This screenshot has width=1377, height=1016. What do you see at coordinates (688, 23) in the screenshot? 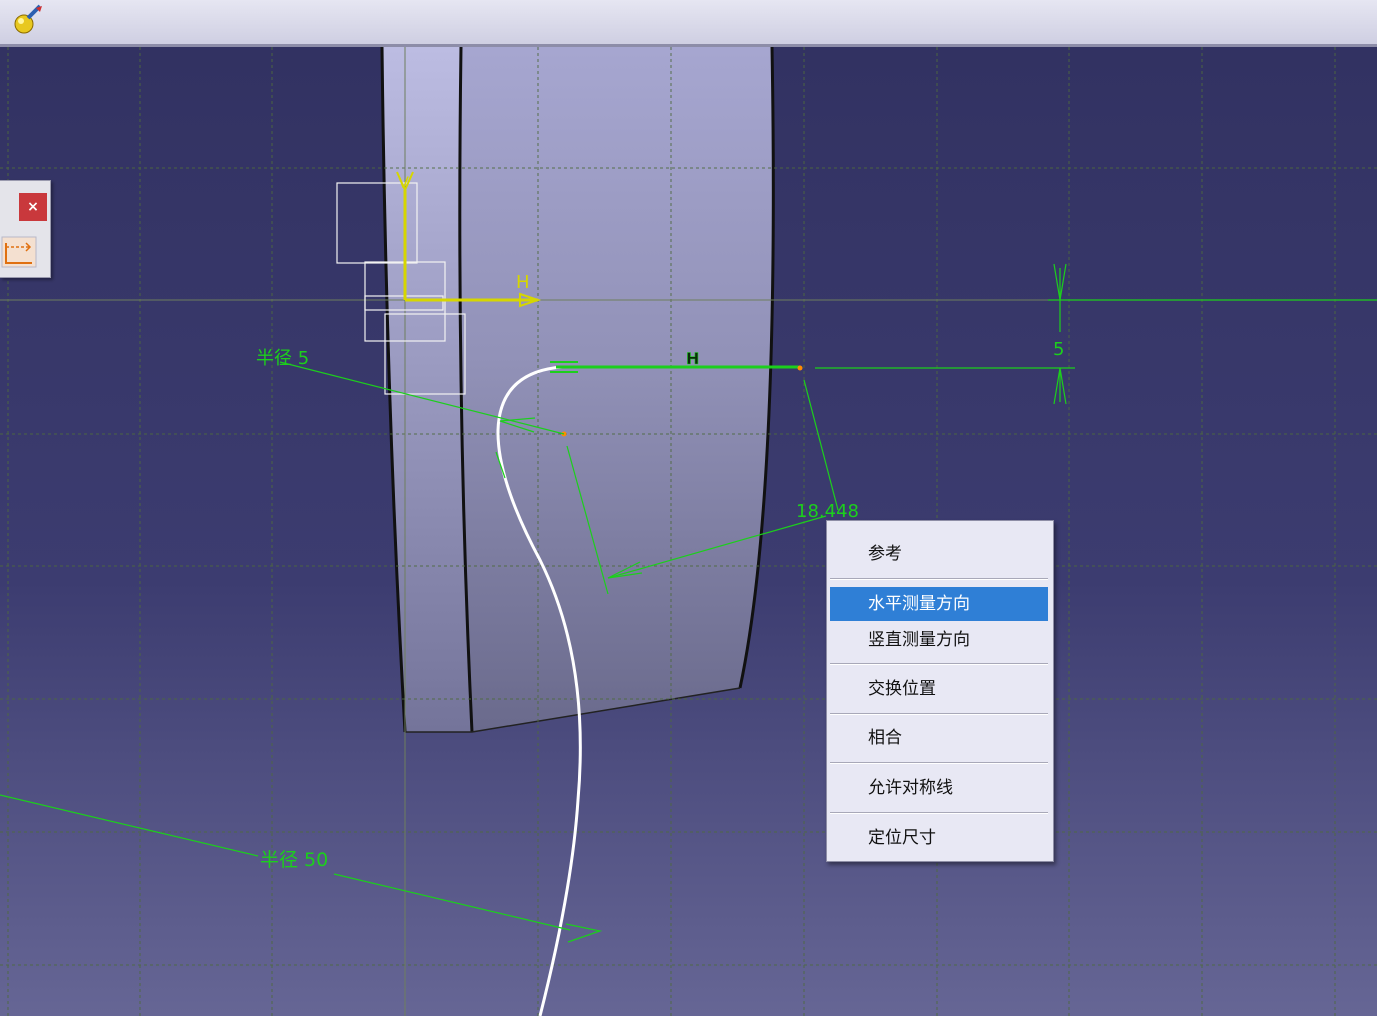
I see `title-bar` at bounding box center [688, 23].